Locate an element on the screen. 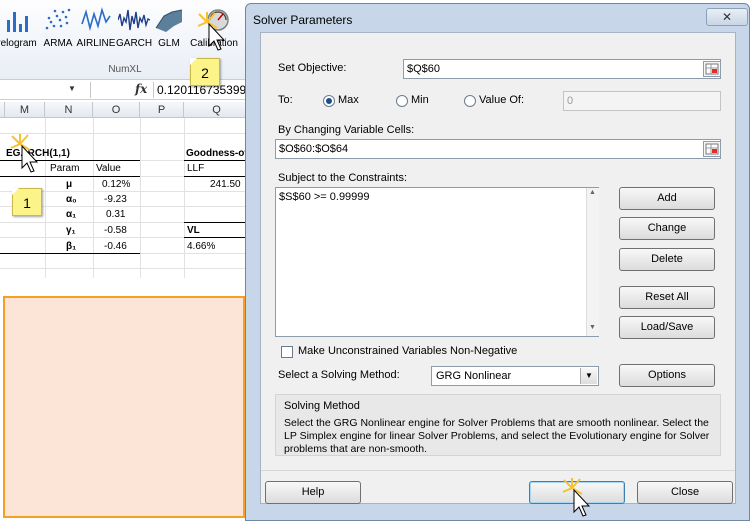  constraints-list: $S$60 >= 0.99999 ▲ ▼ is located at coordinates (437, 262).